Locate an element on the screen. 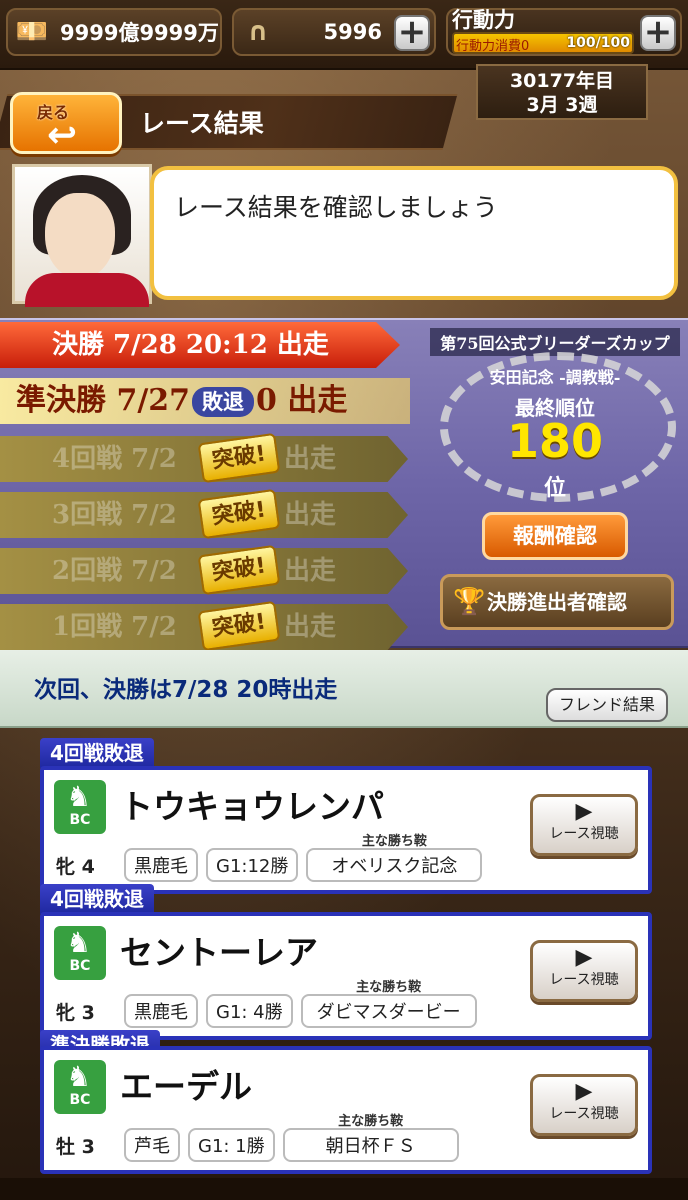  action-cost-label: 行動力消費0 is located at coordinates (493, 46).